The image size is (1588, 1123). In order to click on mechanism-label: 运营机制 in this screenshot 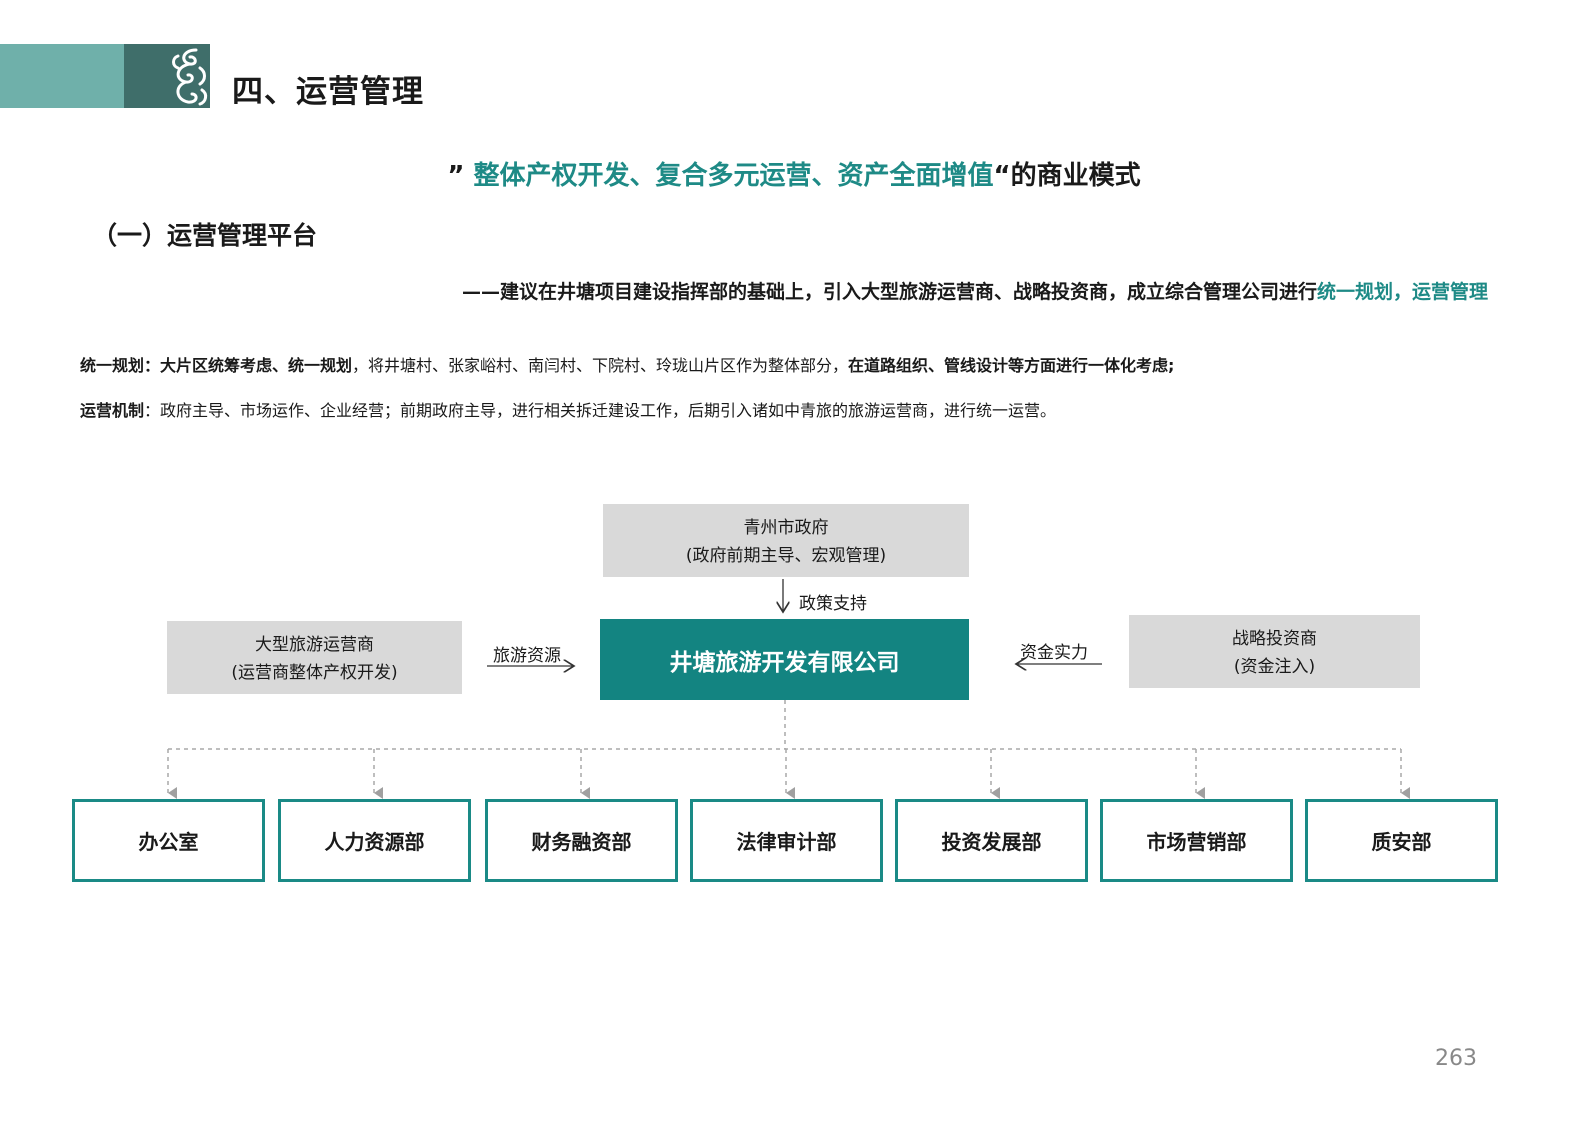, I will do `click(112, 410)`.